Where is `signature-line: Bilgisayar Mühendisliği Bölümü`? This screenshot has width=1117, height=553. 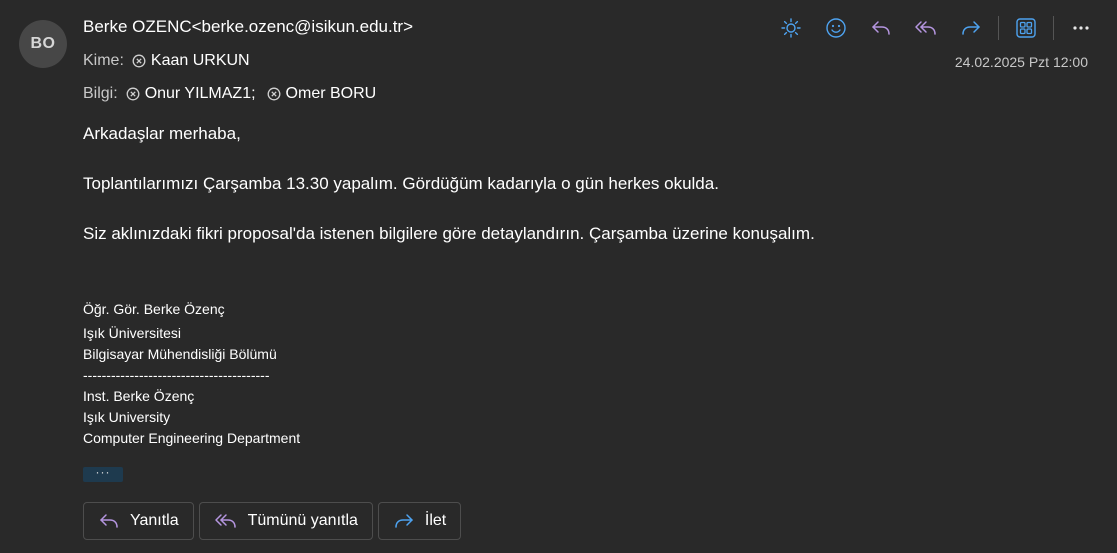
signature-line: Bilgisayar Mühendisliği Bölümü is located at coordinates (180, 354).